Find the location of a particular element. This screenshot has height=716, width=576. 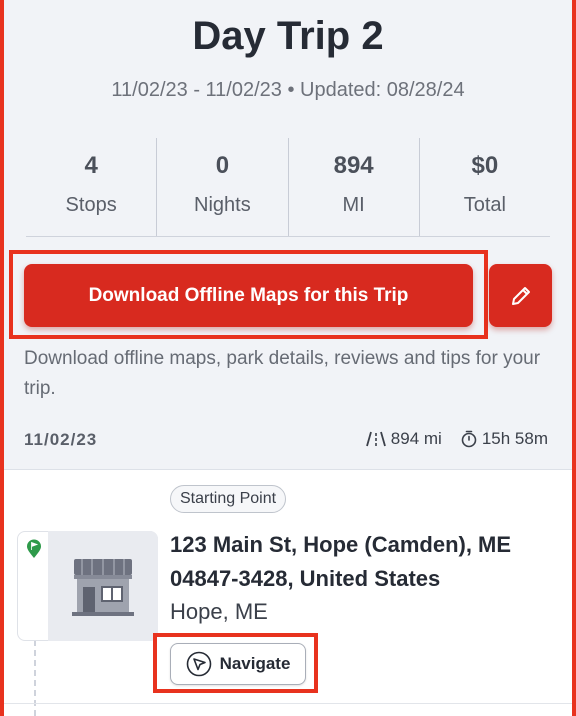

day-duration: 15h 58m is located at coordinates (514, 438).